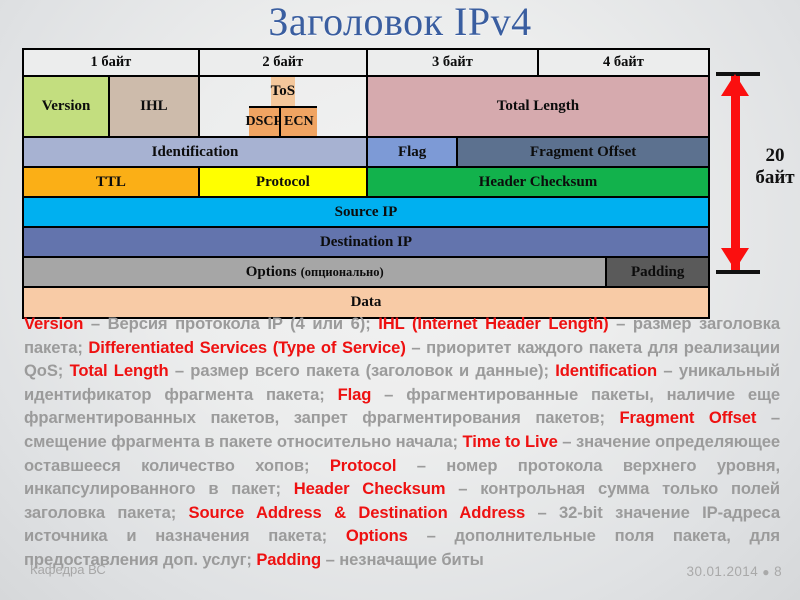  What do you see at coordinates (775, 155) in the screenshot?
I see `header-size-value: 20` at bounding box center [775, 155].